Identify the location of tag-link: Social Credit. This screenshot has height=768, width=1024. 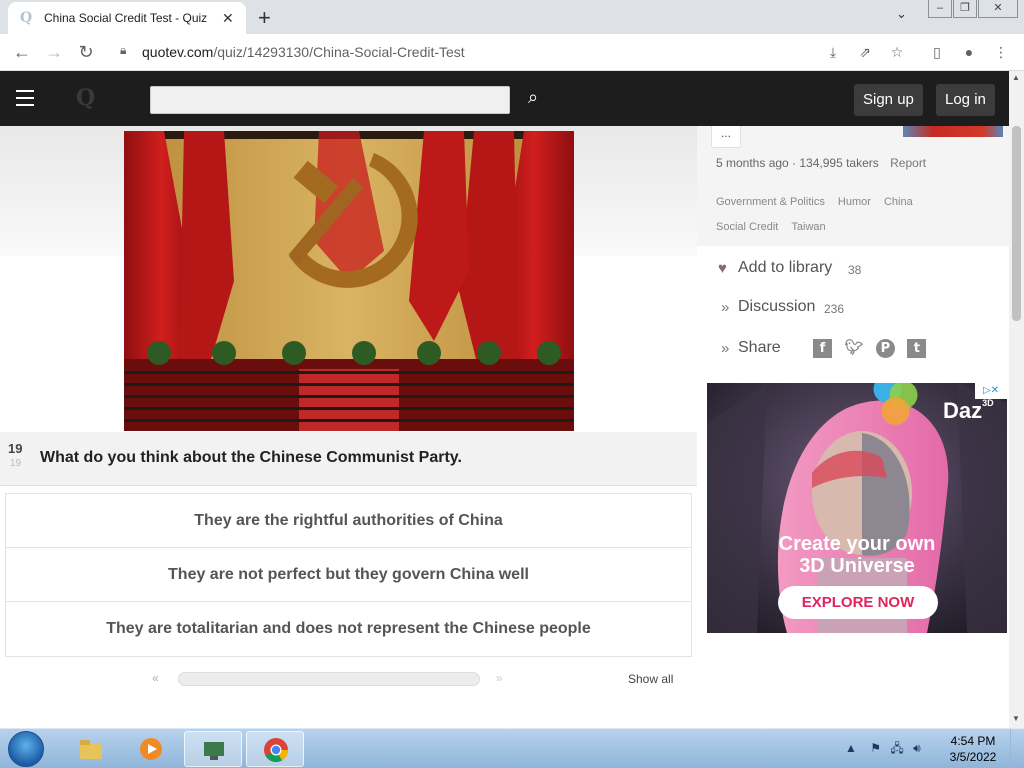
(747, 227).